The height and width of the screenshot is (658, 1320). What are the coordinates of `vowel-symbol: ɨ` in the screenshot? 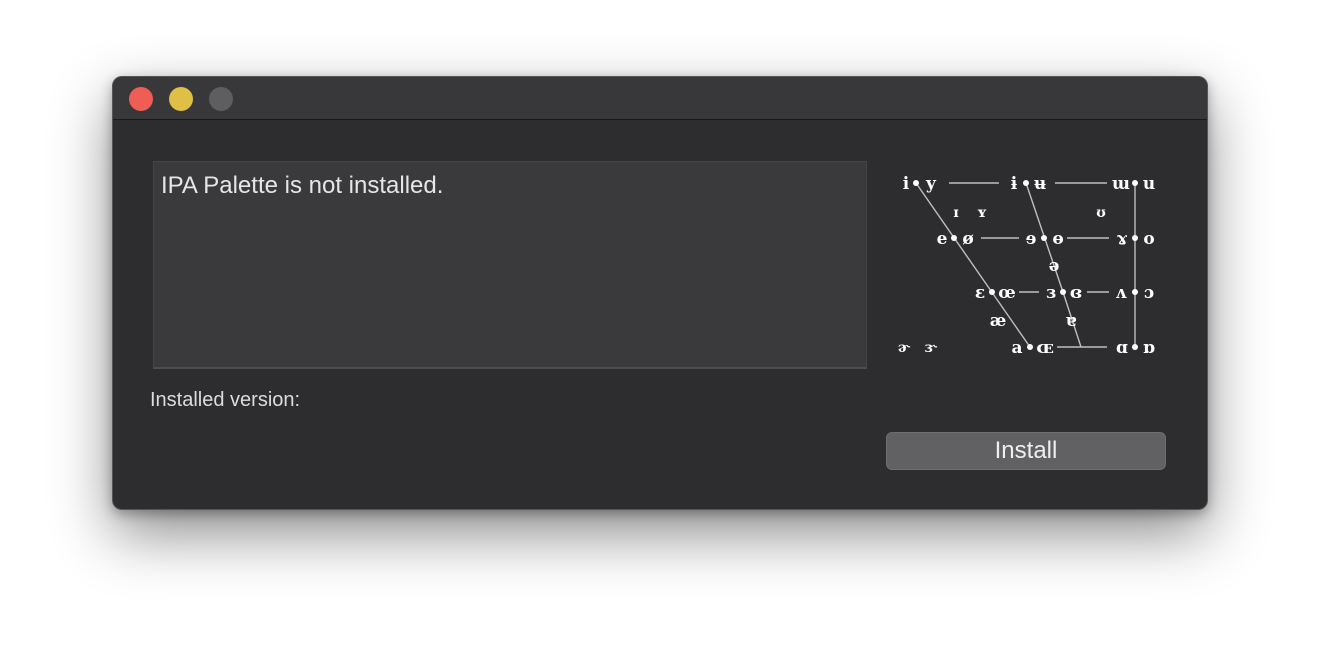 It's located at (1014, 184).